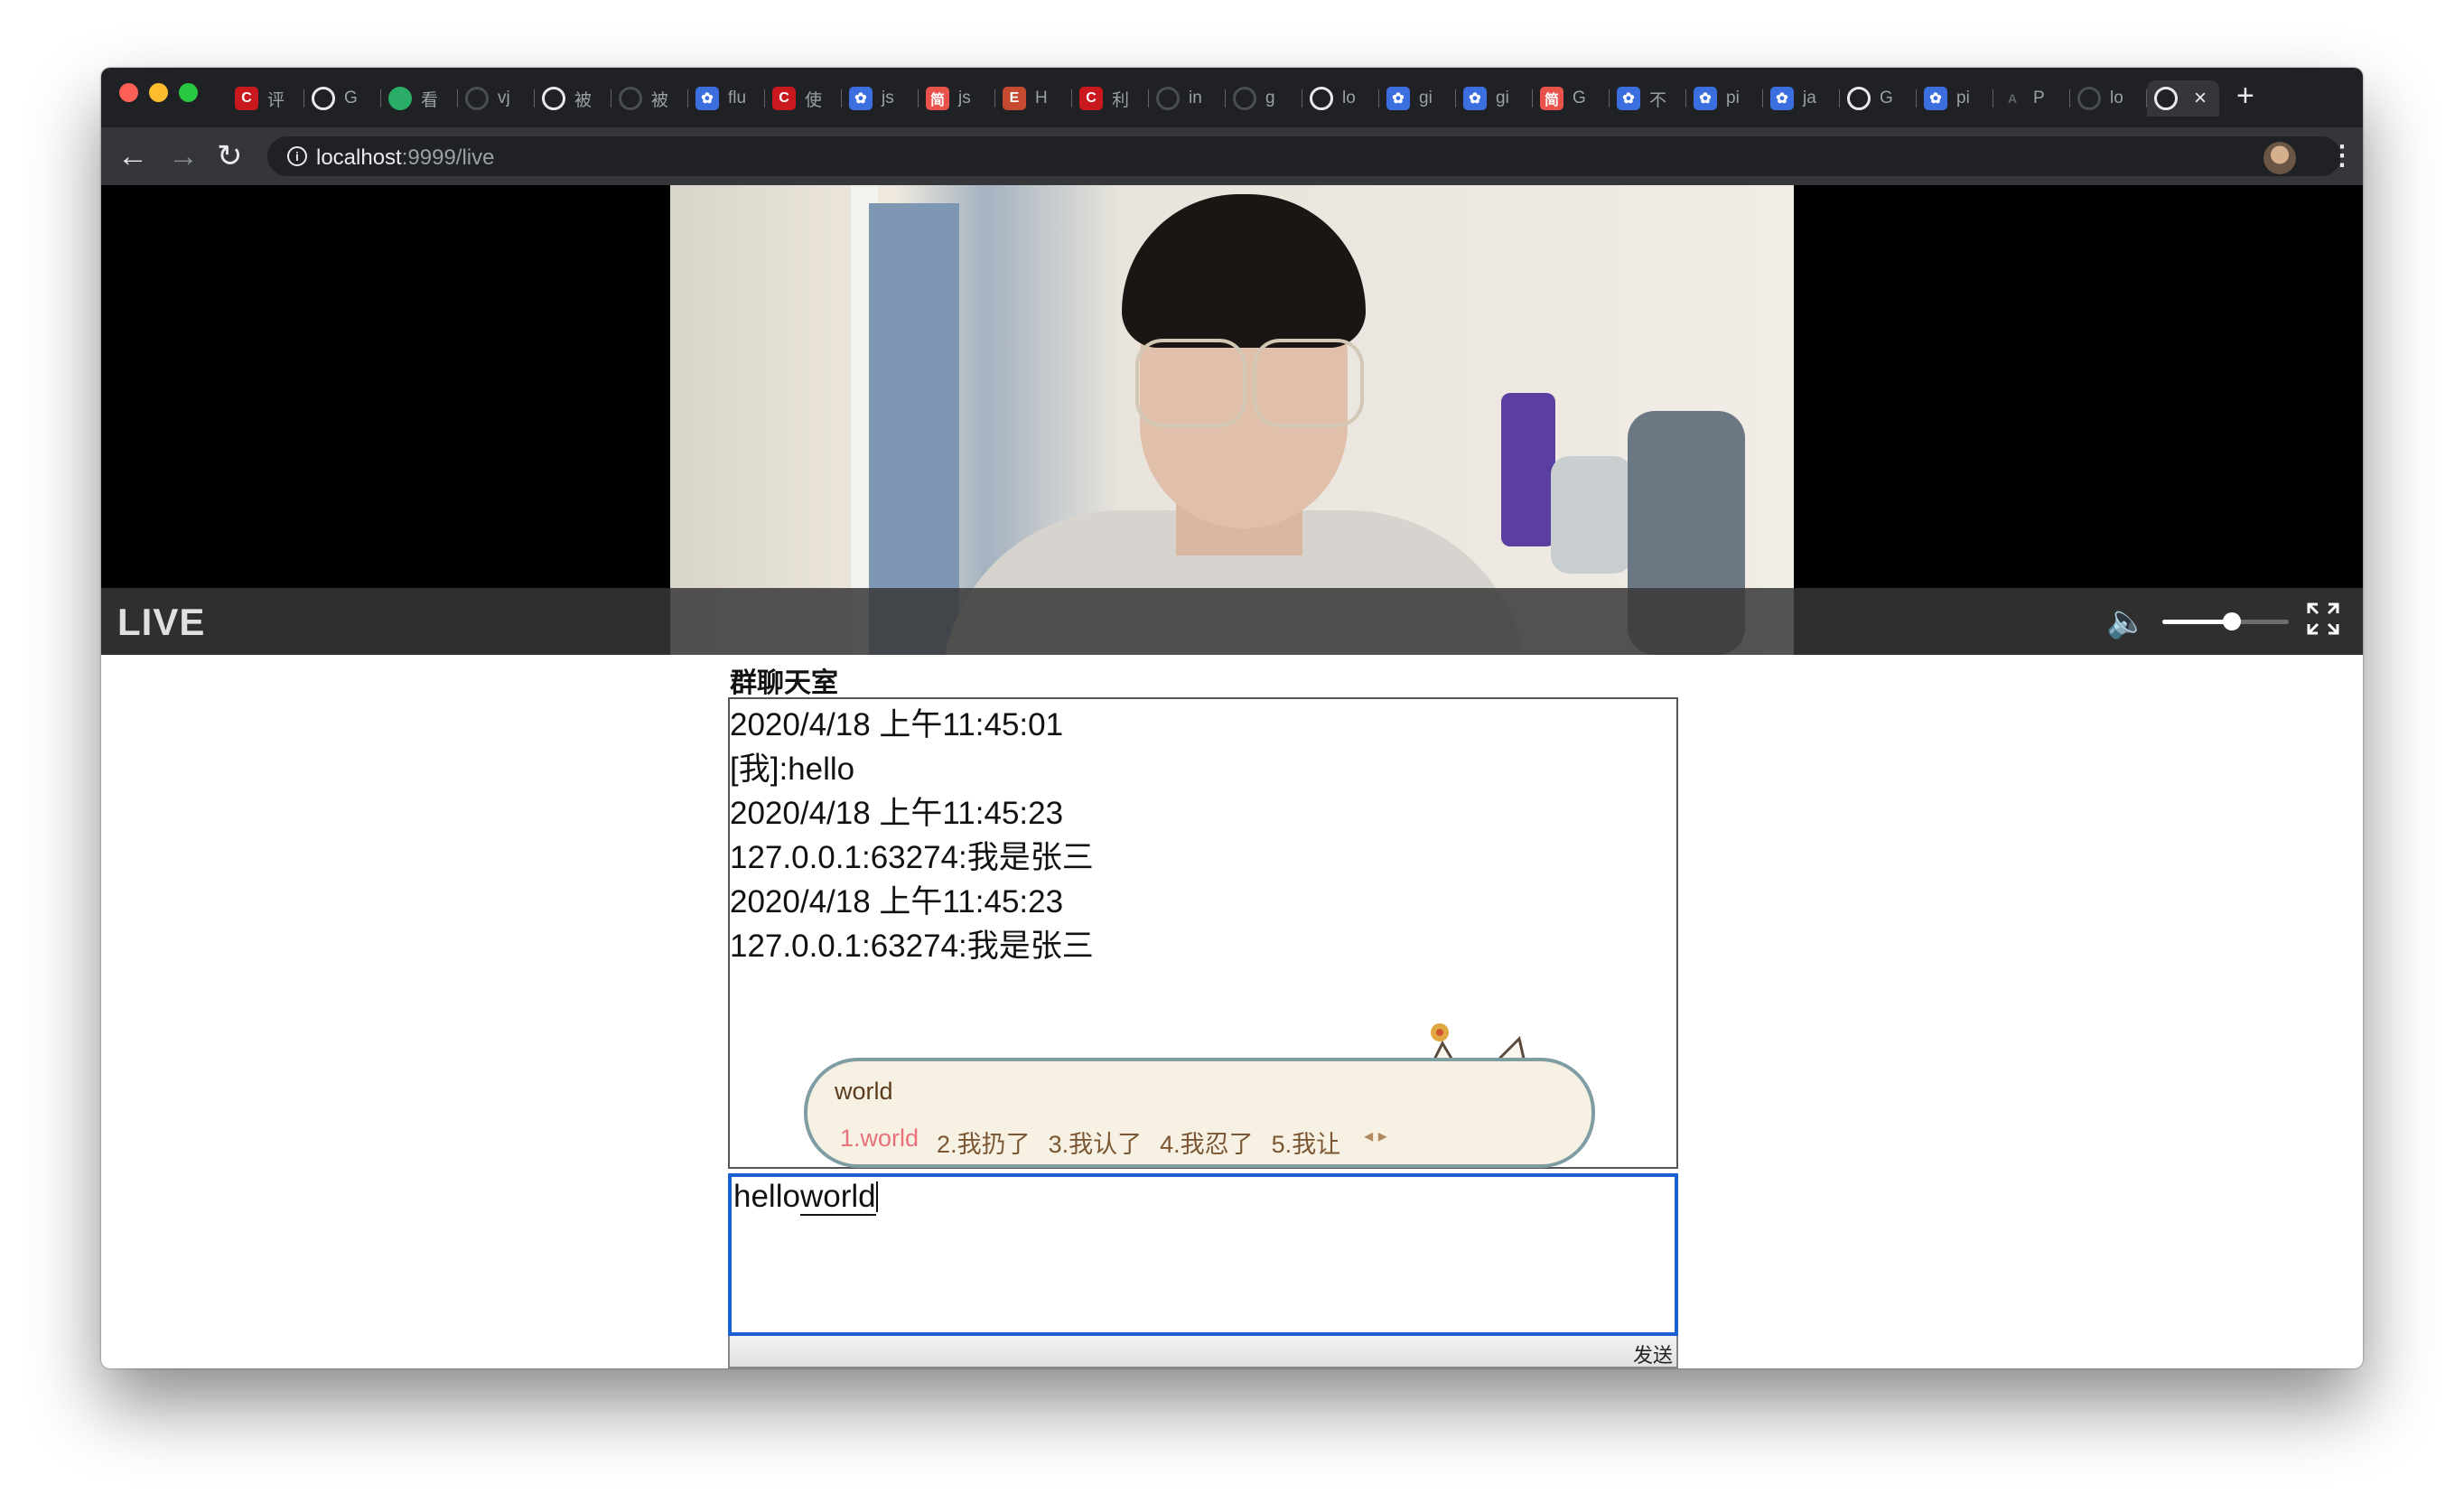  Describe the element at coordinates (784, 683) in the screenshot. I see `chat-room-title: 群聊天室` at that location.